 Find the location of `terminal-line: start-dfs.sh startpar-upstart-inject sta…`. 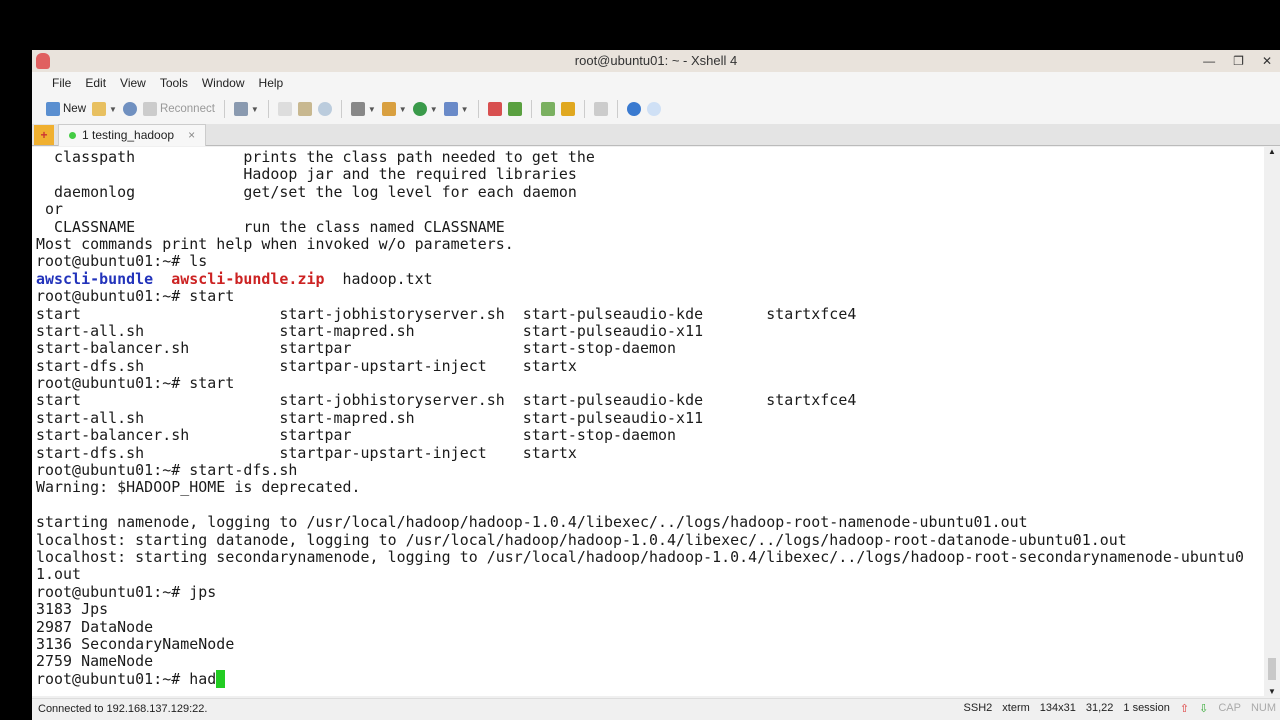

terminal-line: start-dfs.sh startpar-upstart-inject sta… is located at coordinates (650, 452).